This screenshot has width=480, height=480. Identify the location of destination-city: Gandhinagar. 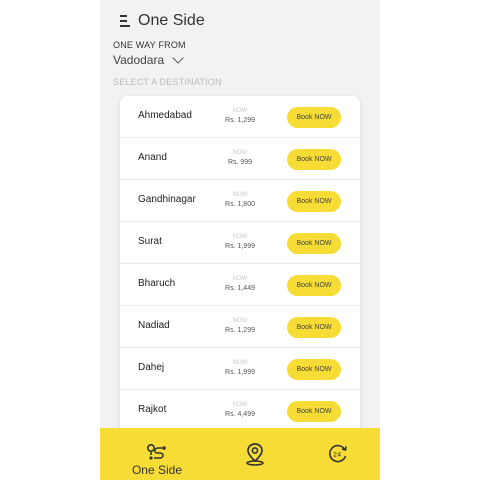
(167, 199).